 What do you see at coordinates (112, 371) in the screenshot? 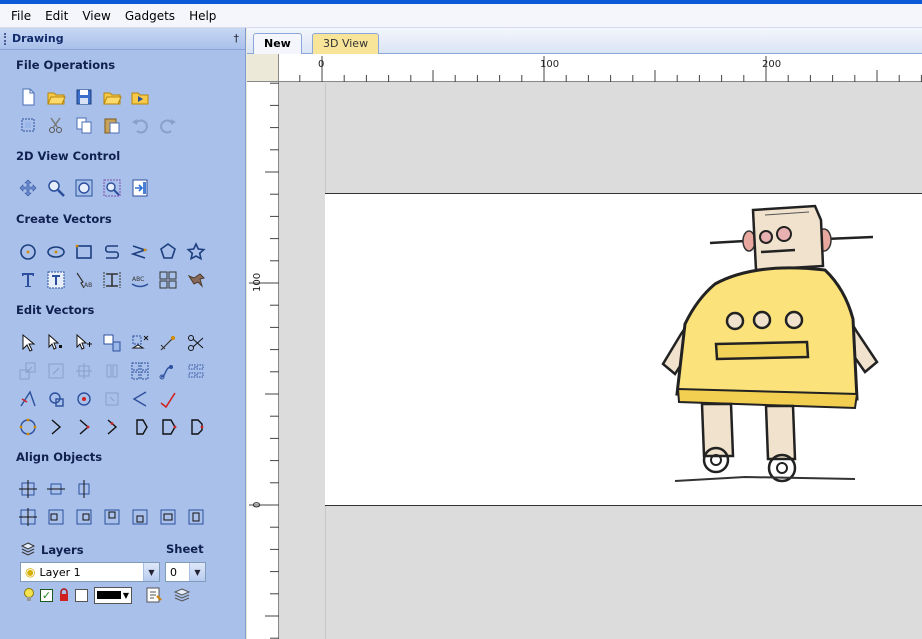
I see `weld-icon` at bounding box center [112, 371].